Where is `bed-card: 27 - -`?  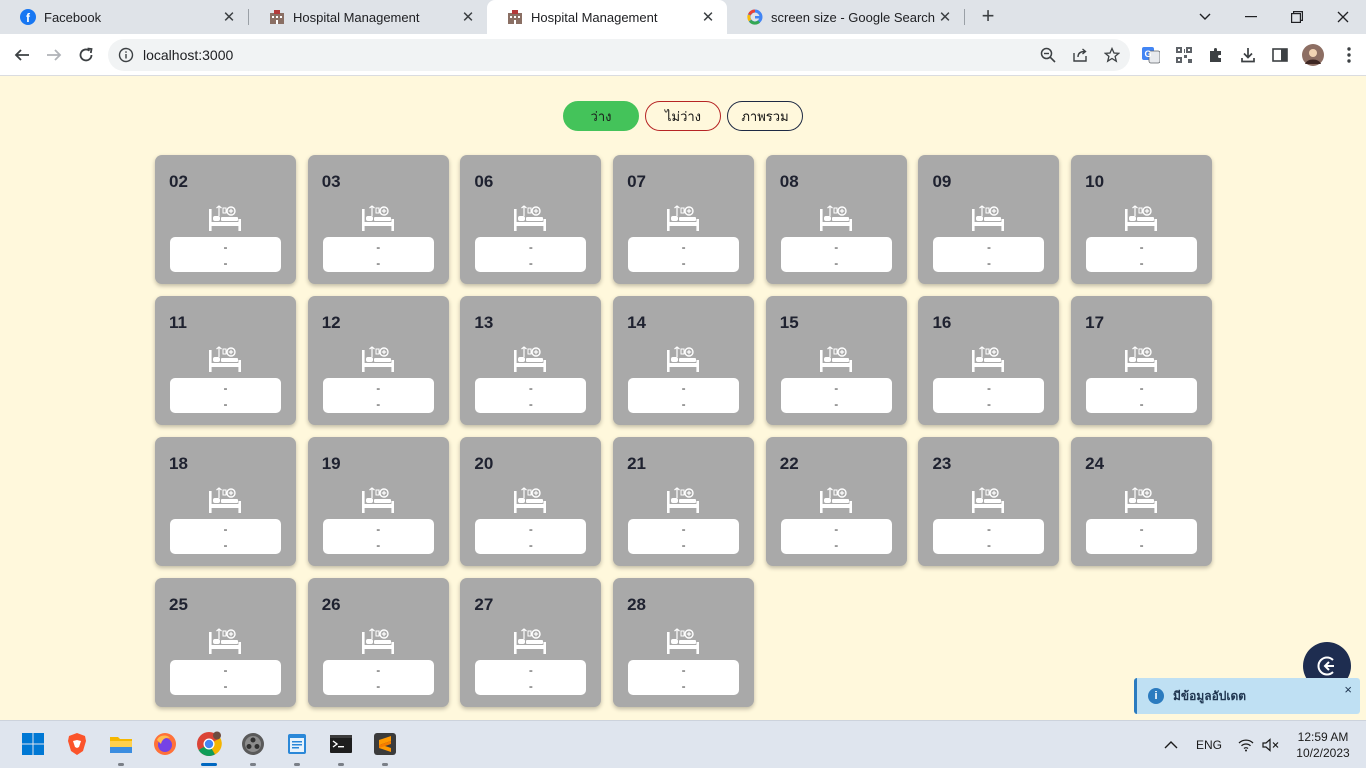
bed-card: 27 - - is located at coordinates (531, 642).